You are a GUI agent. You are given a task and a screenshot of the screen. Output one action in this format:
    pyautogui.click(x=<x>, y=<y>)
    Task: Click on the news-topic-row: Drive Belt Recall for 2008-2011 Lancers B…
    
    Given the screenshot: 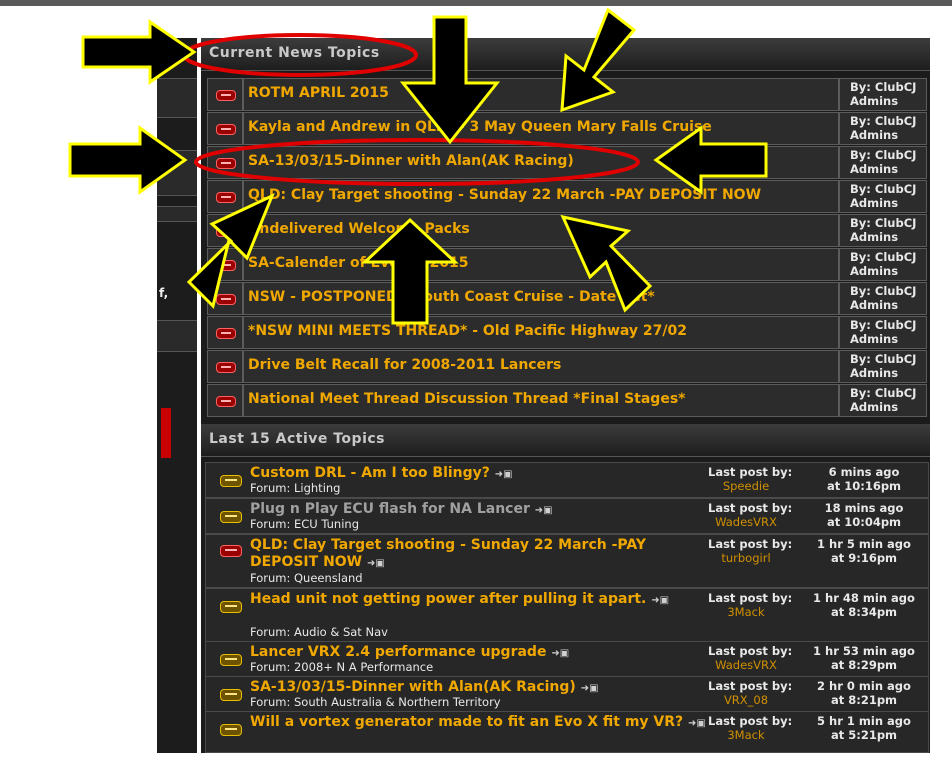 What is the action you would take?
    pyautogui.click(x=567, y=366)
    